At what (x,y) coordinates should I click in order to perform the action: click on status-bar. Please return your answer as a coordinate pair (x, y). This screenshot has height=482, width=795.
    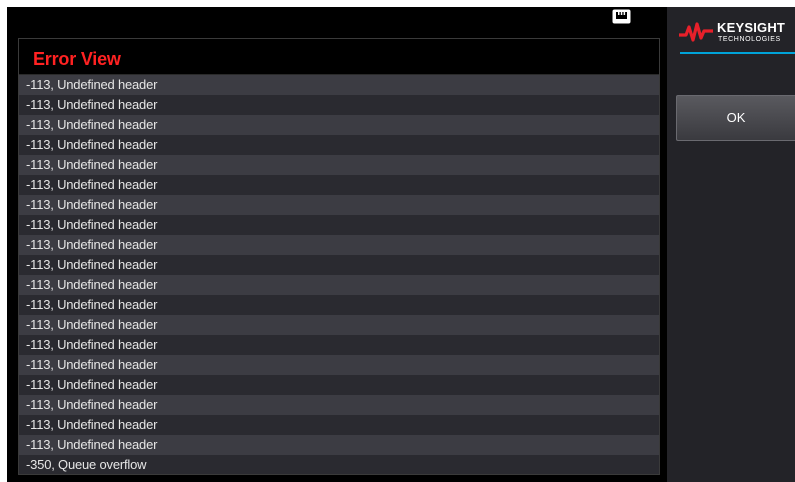
    Looking at the image, I should click on (337, 22).